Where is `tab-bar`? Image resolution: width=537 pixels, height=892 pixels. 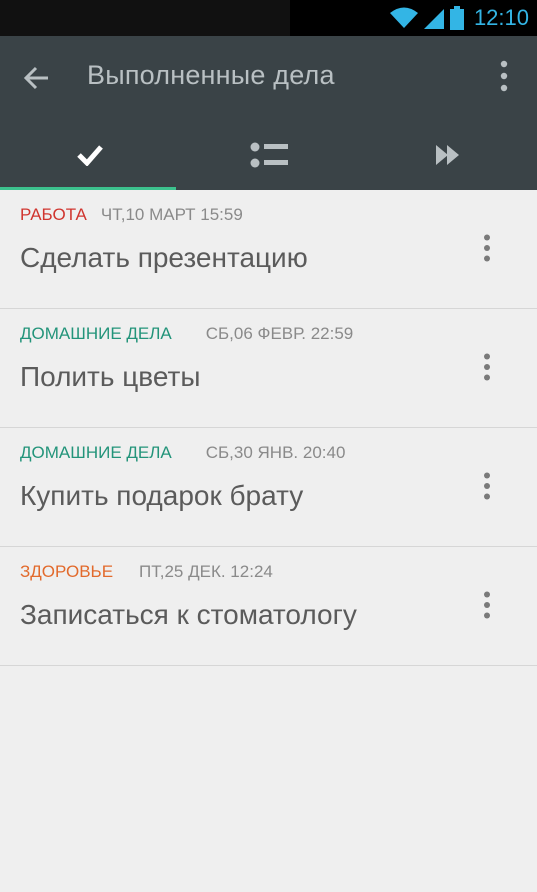 tab-bar is located at coordinates (268, 155).